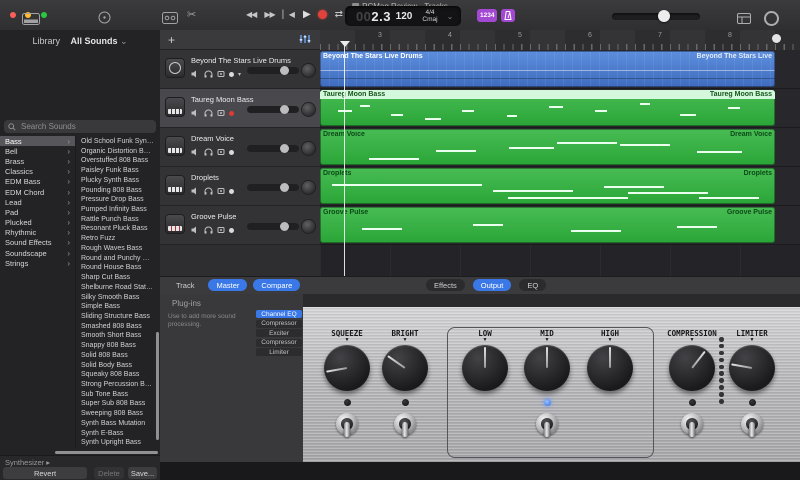 This screenshot has height=480, width=800. Describe the element at coordinates (322, 14) in the screenshot. I see `record-button` at that location.